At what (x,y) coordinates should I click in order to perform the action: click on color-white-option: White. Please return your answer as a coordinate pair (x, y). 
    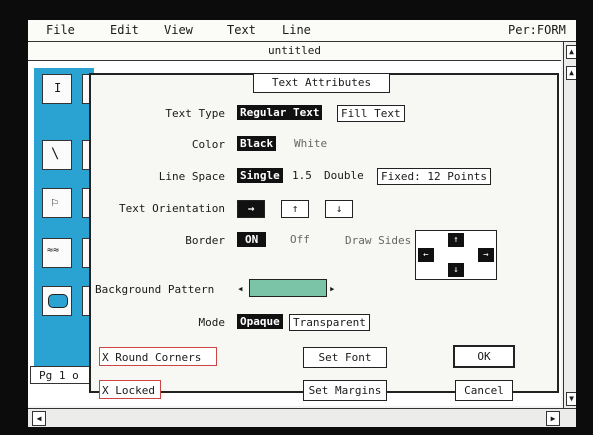
    Looking at the image, I should click on (310, 143).